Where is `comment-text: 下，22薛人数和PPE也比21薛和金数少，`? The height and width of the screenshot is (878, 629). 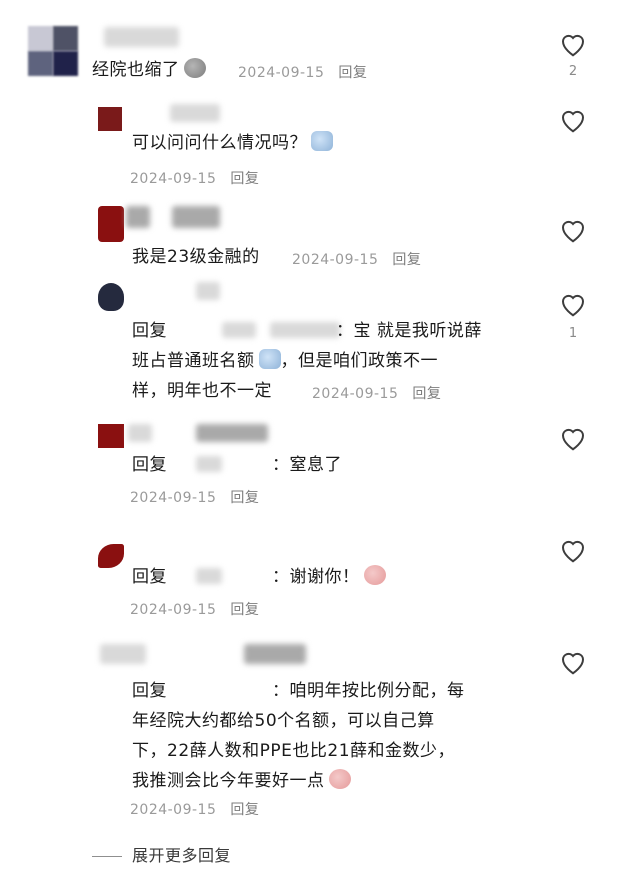
comment-text: 下，22薛人数和PPE也比21薛和金数少， is located at coordinates (294, 751).